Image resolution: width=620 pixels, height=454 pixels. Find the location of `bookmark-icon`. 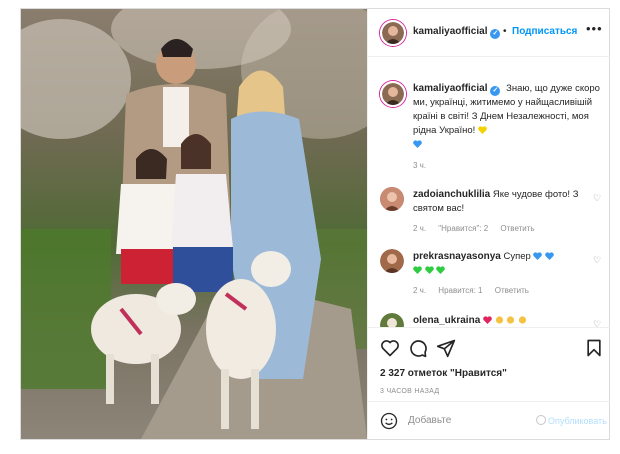

bookmark-icon is located at coordinates (594, 348).